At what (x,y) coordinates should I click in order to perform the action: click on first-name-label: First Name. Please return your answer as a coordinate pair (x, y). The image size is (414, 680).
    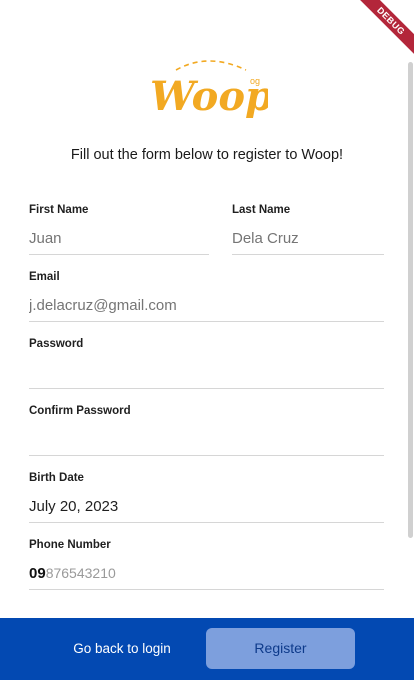
    Looking at the image, I should click on (59, 210).